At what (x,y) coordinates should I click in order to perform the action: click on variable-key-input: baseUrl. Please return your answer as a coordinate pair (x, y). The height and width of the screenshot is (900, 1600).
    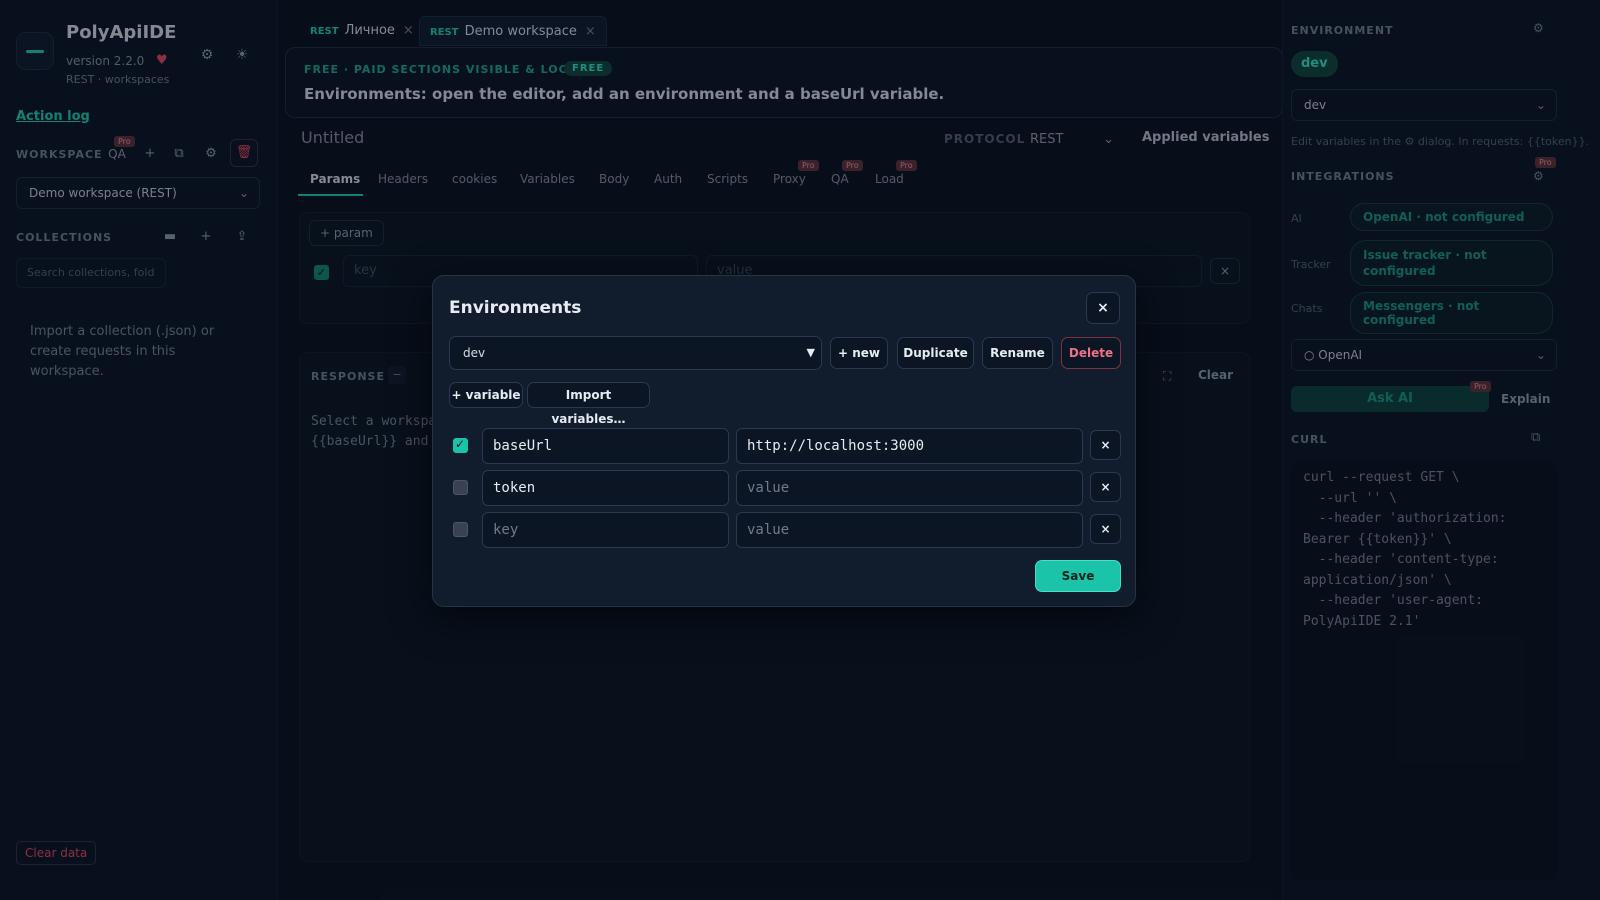
    Looking at the image, I should click on (605, 446).